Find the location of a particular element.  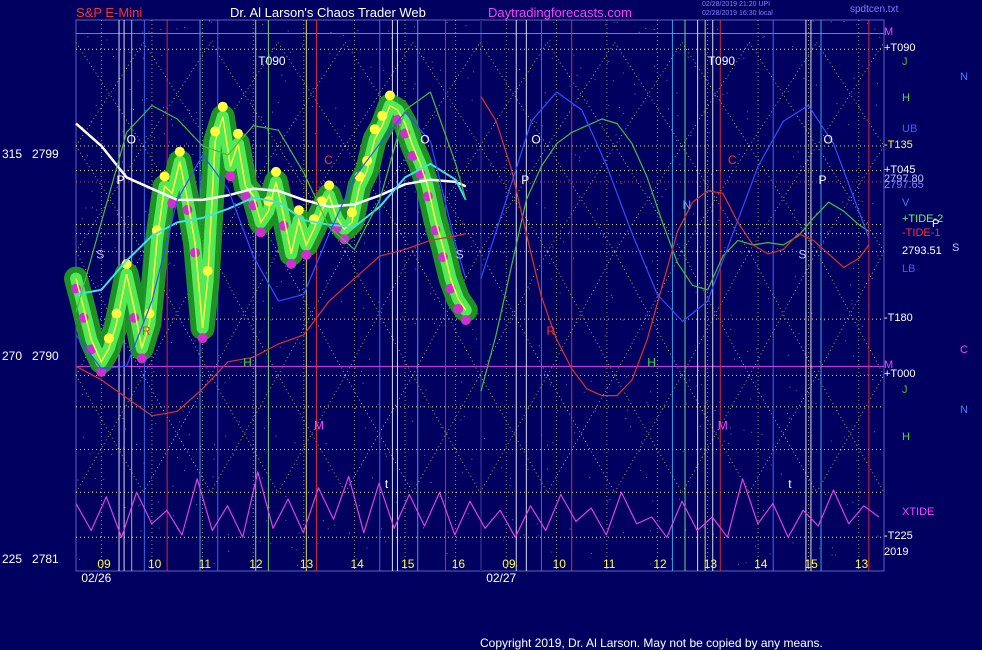

y-axis-price: 2799 is located at coordinates (45, 153).